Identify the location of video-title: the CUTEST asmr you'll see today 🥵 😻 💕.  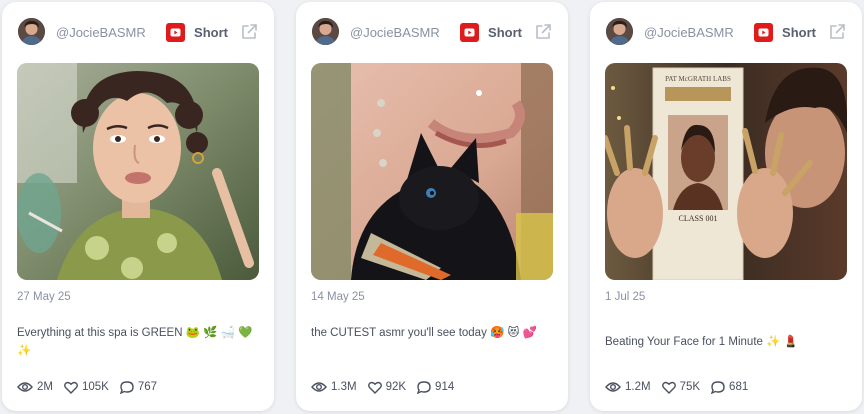
(432, 333).